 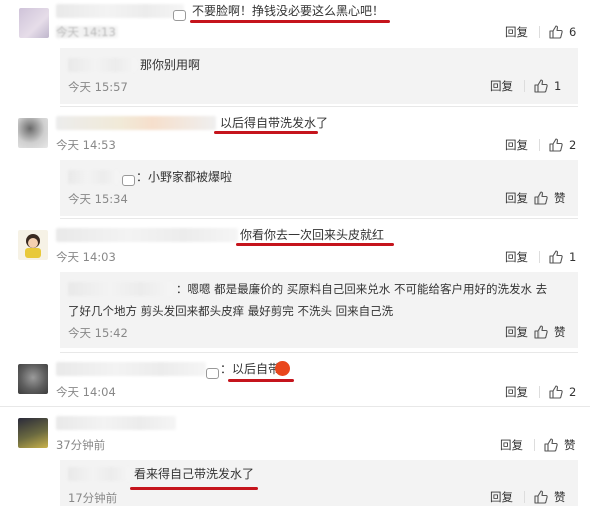 What do you see at coordinates (86, 145) in the screenshot?
I see `comment-time: 今天 14:53` at bounding box center [86, 145].